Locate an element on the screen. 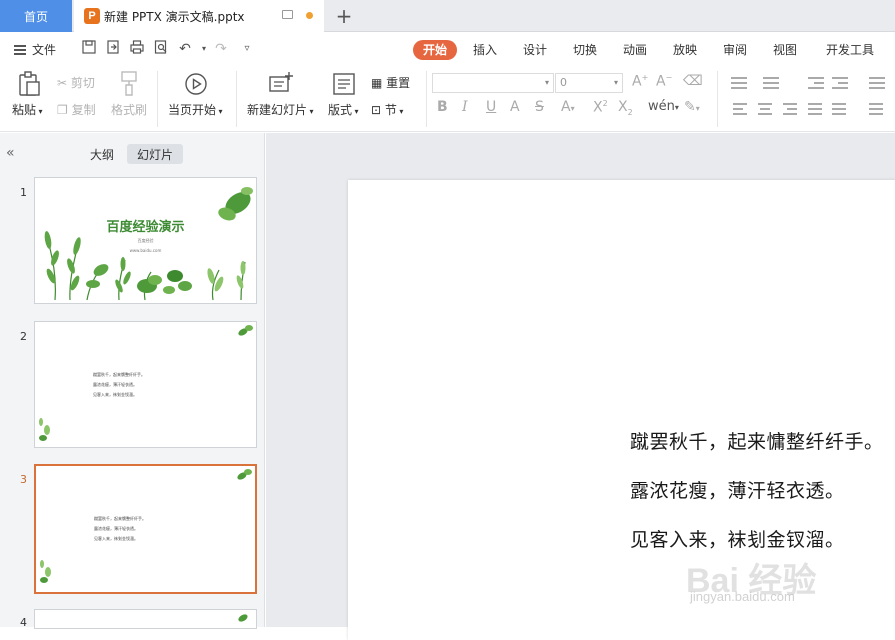  decrease-indent-icon is located at coordinates (816, 83).